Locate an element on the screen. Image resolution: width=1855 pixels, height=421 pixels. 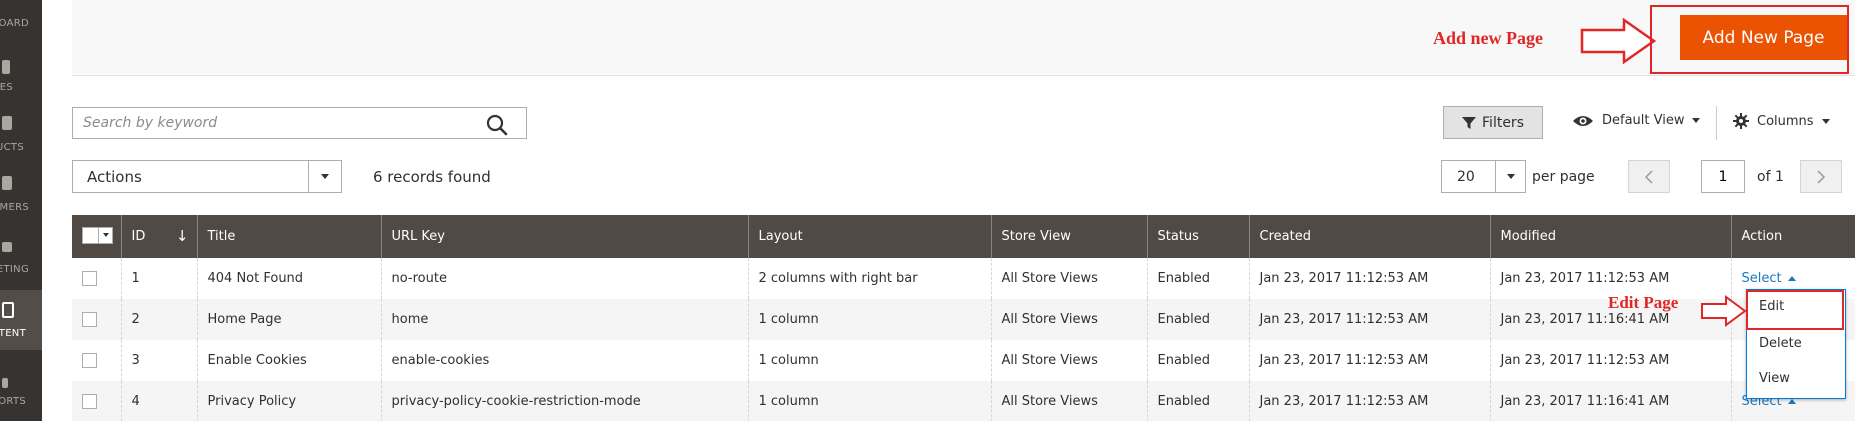
mass-actions-select: Actions is located at coordinates (207, 176).